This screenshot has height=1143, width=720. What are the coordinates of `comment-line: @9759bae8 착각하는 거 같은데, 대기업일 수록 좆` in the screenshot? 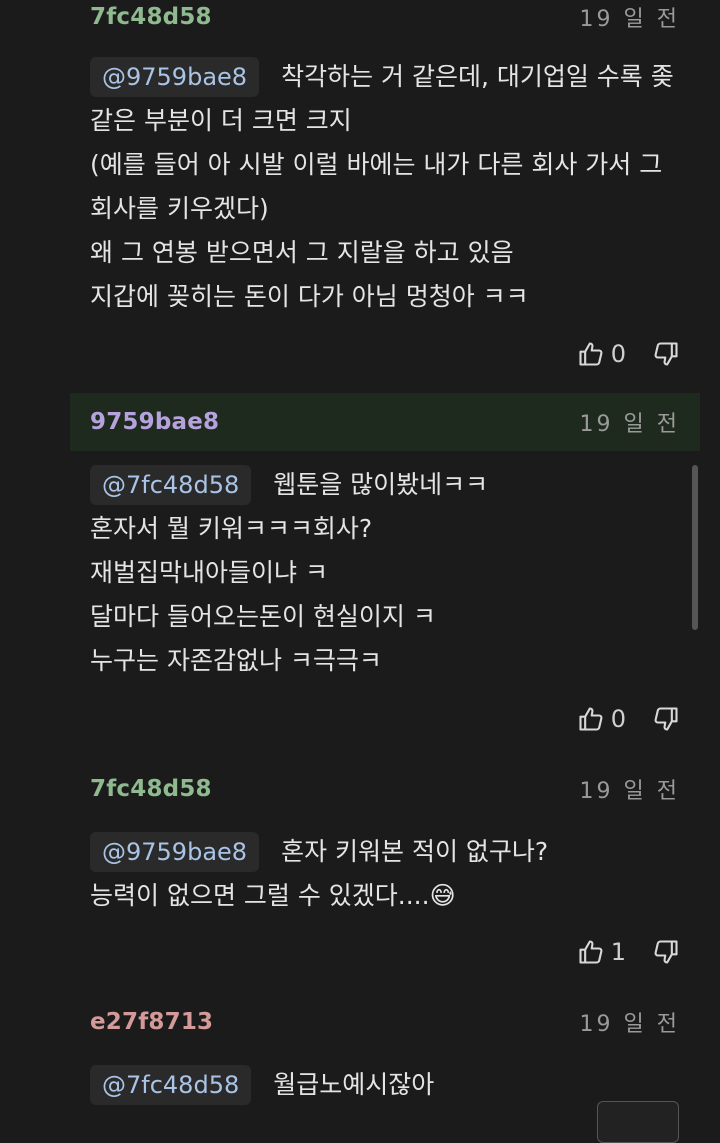 It's located at (385, 77).